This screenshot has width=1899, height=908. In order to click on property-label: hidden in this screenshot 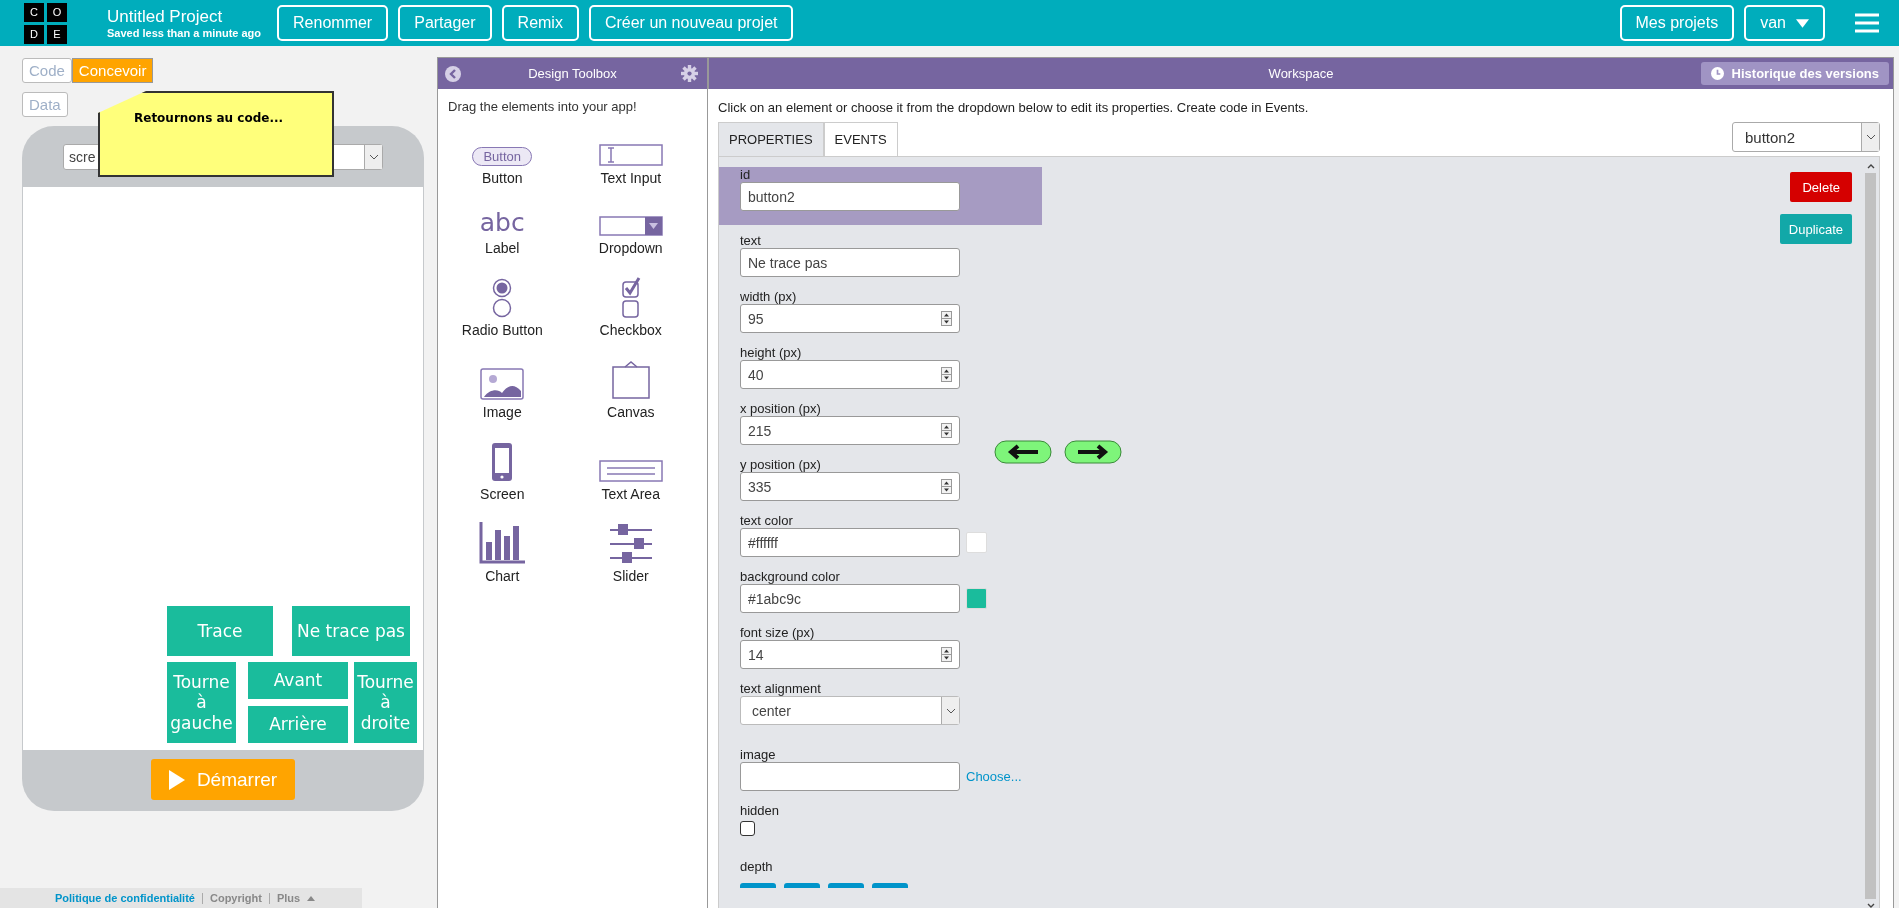, I will do `click(760, 810)`.